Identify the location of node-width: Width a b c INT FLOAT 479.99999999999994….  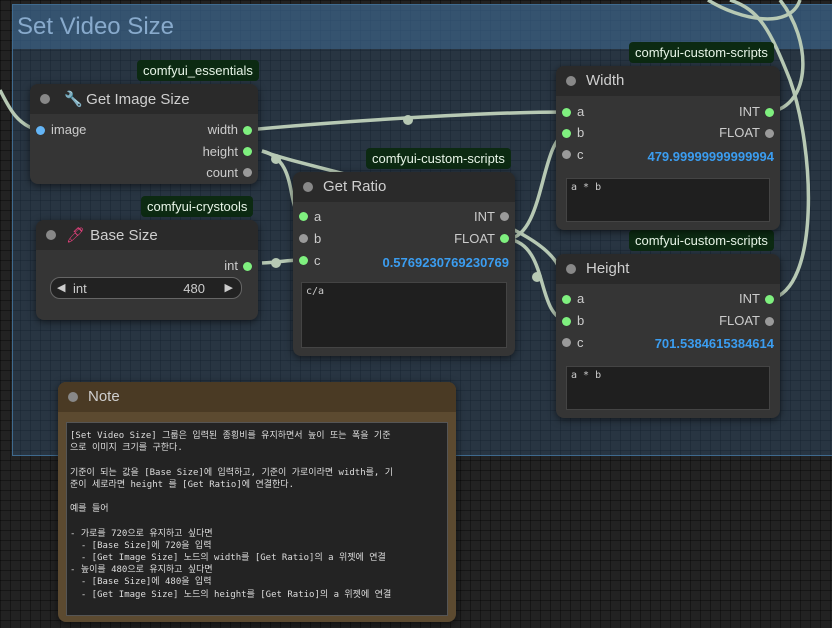
(668, 148).